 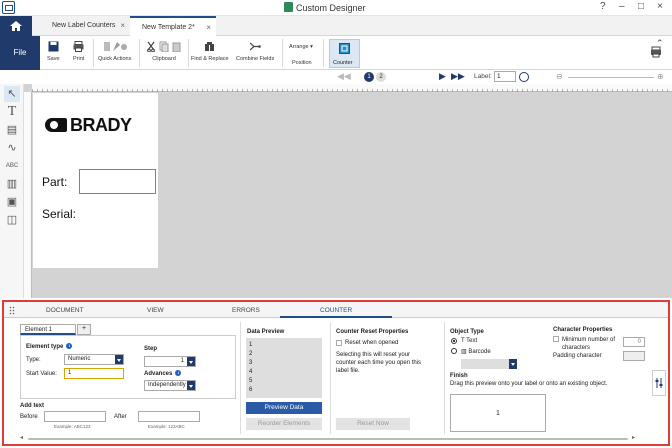 I want to click on combine-fields-button: Combine Fields, so click(x=255, y=51).